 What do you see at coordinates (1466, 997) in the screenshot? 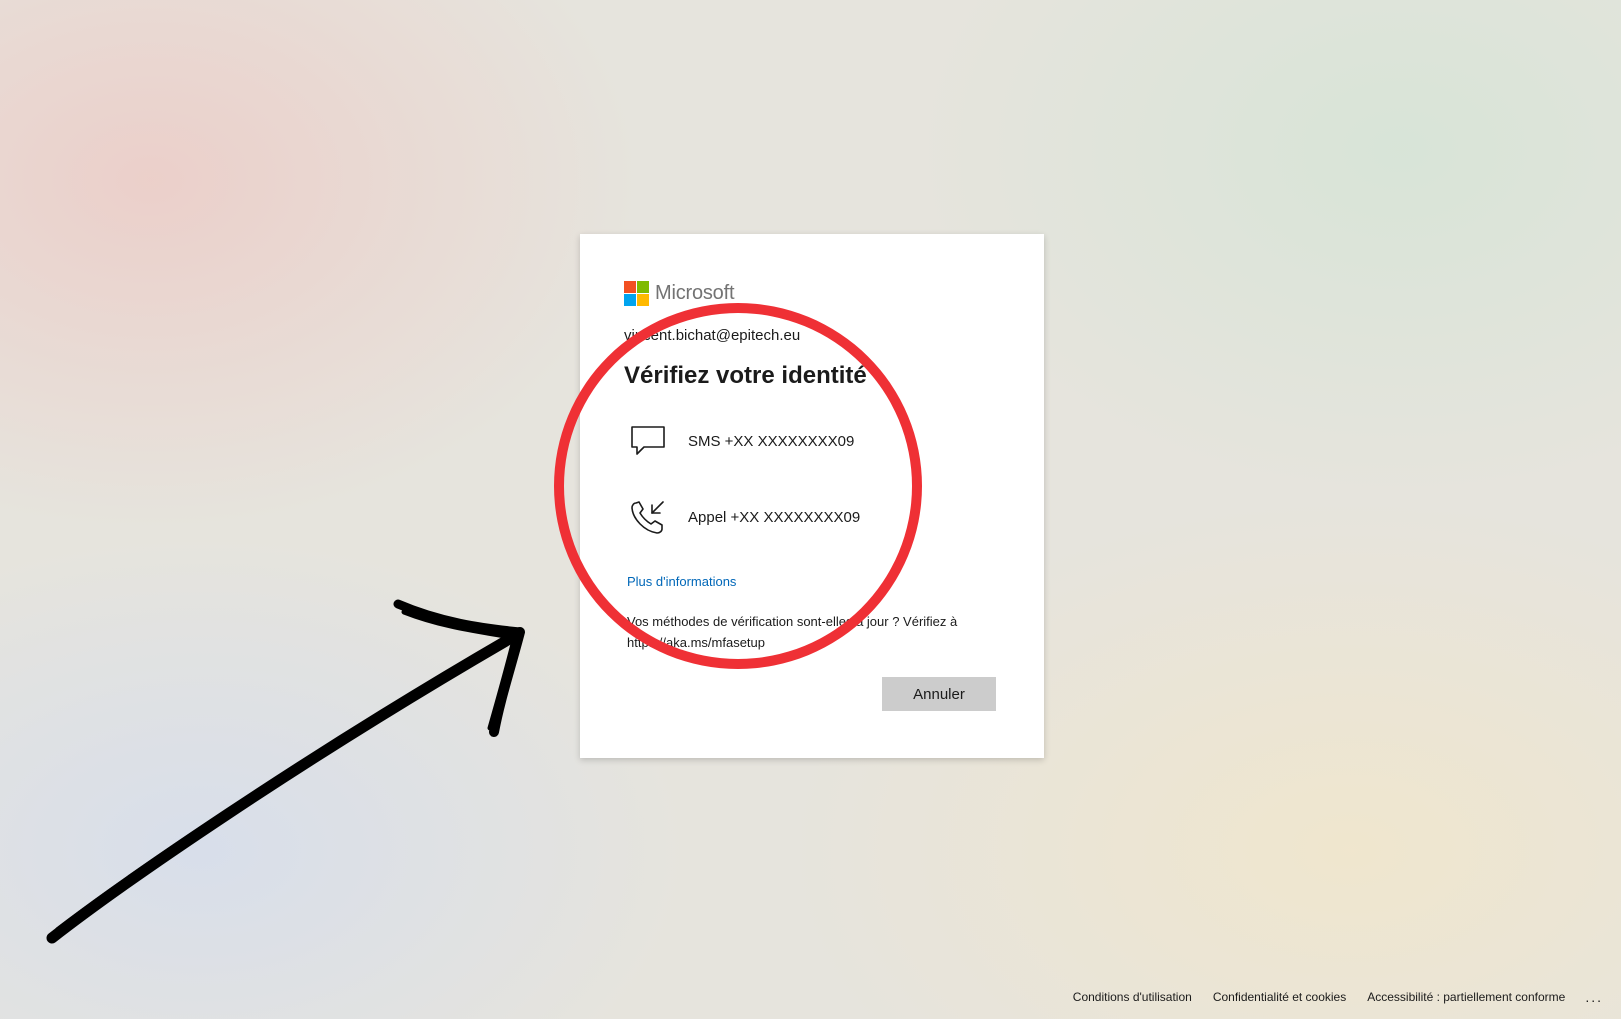
I see `accessibility-link: Accessibilité : partiellement conforme` at bounding box center [1466, 997].